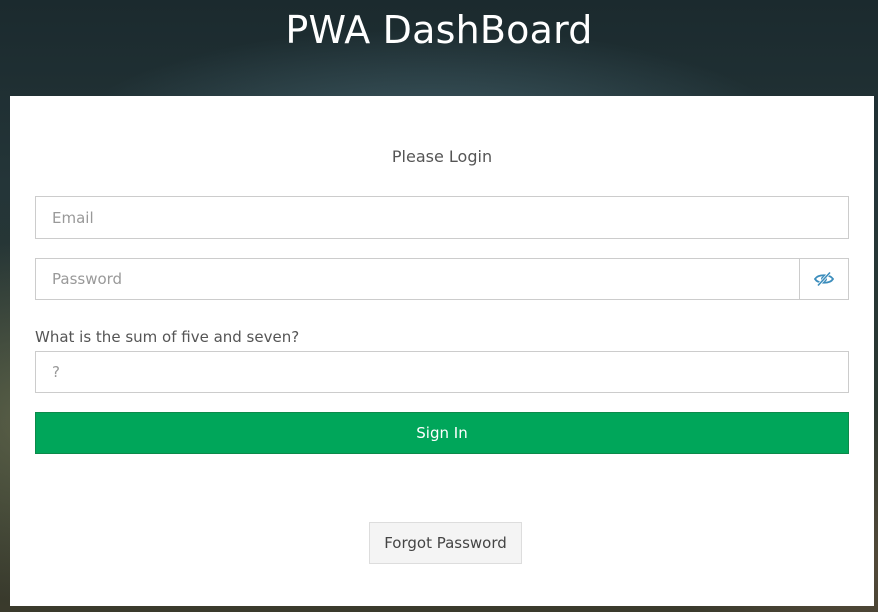 This screenshot has width=878, height=612. What do you see at coordinates (442, 433) in the screenshot?
I see `sign-in-button: Sign In` at bounding box center [442, 433].